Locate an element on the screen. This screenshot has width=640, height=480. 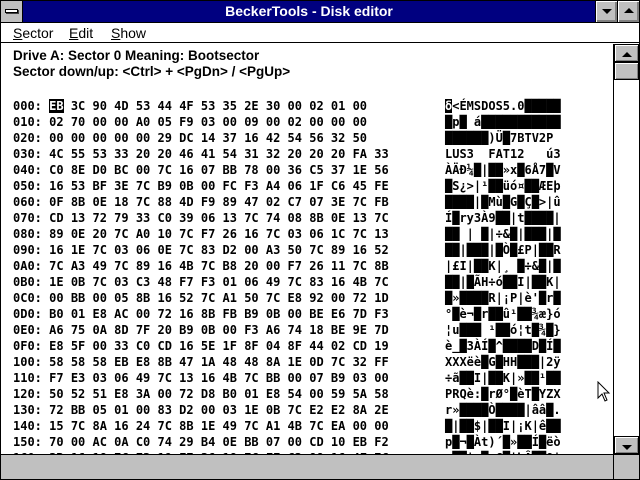
row-ascii: █S¿>|¹██üó¤██ÆEþ is located at coordinates (503, 186).